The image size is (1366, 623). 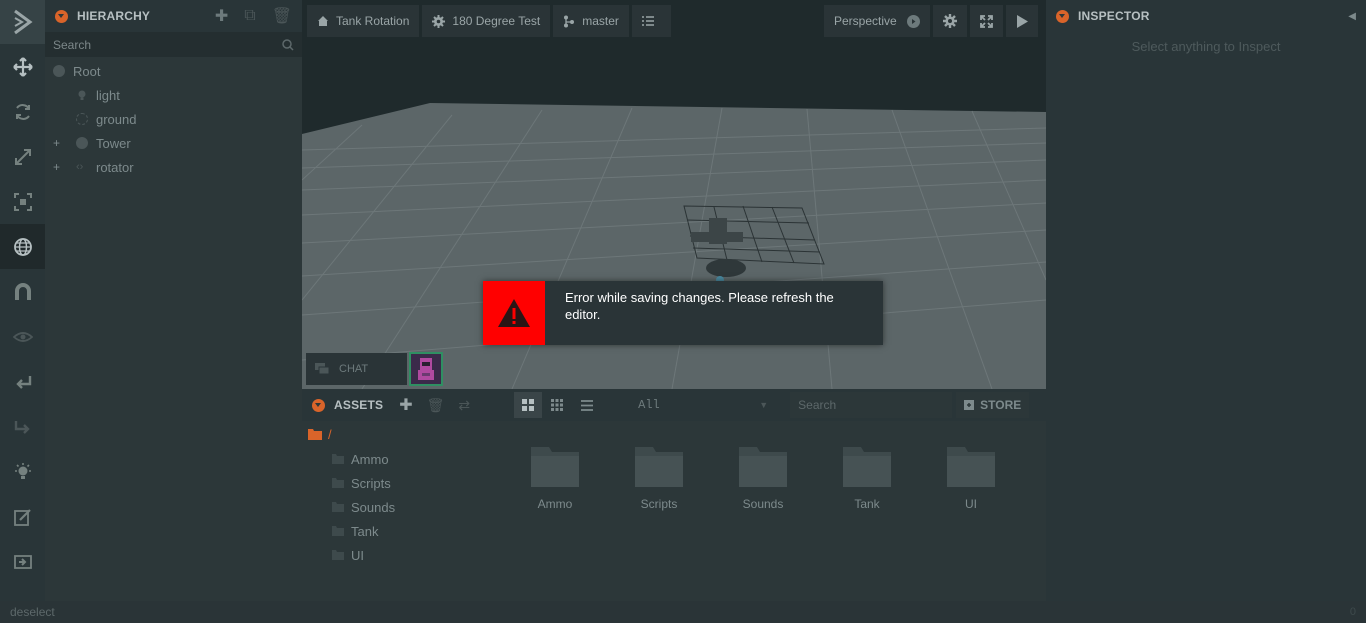 What do you see at coordinates (22, 471) in the screenshot?
I see `lightmapper-bulb-icon` at bounding box center [22, 471].